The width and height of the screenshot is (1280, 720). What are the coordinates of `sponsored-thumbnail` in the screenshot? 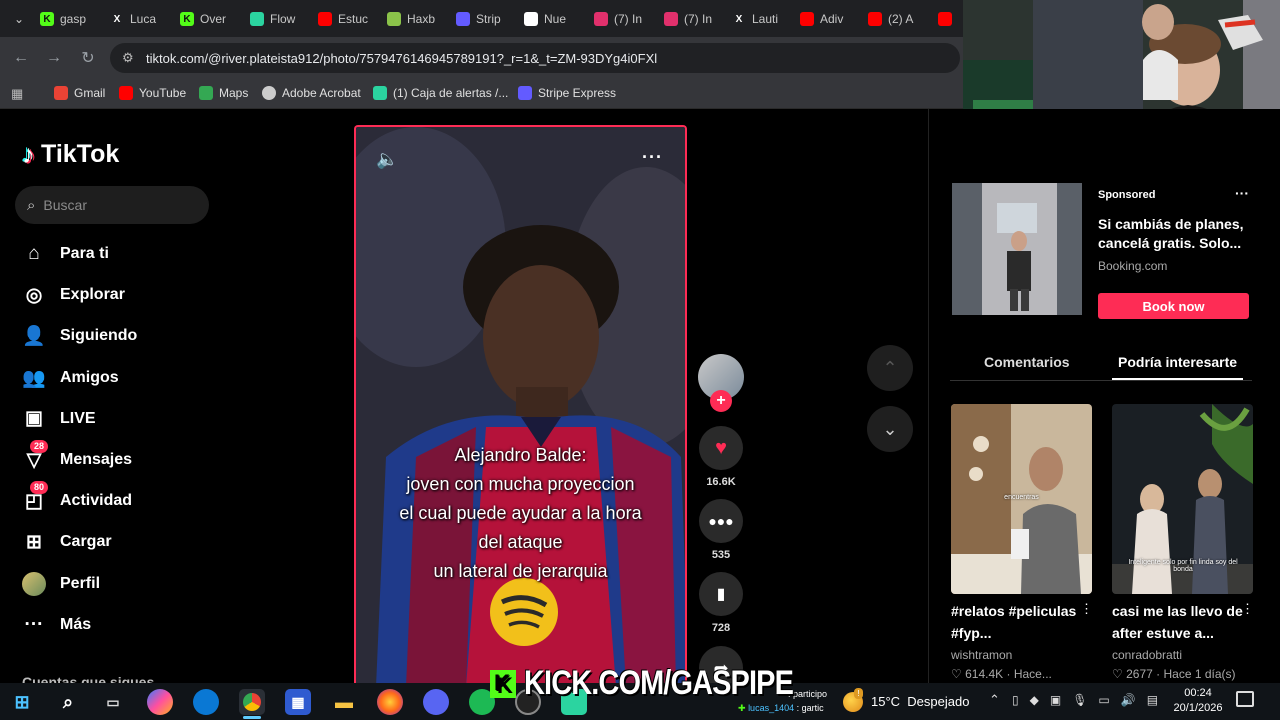 It's located at (1017, 249).